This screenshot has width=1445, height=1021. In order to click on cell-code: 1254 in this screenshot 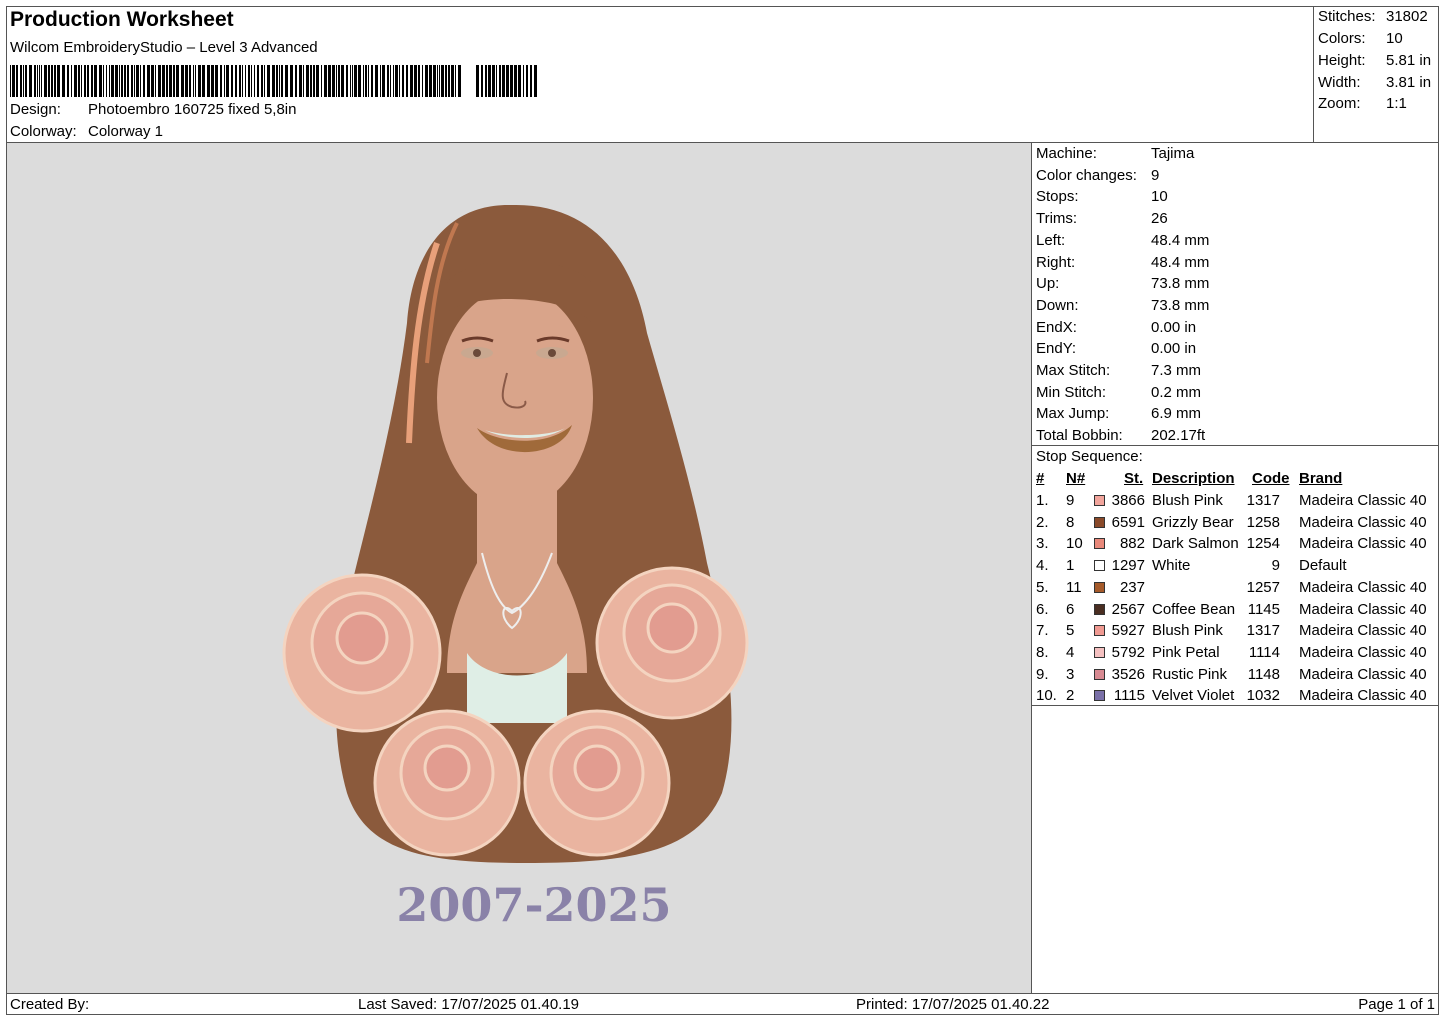, I will do `click(1263, 544)`.